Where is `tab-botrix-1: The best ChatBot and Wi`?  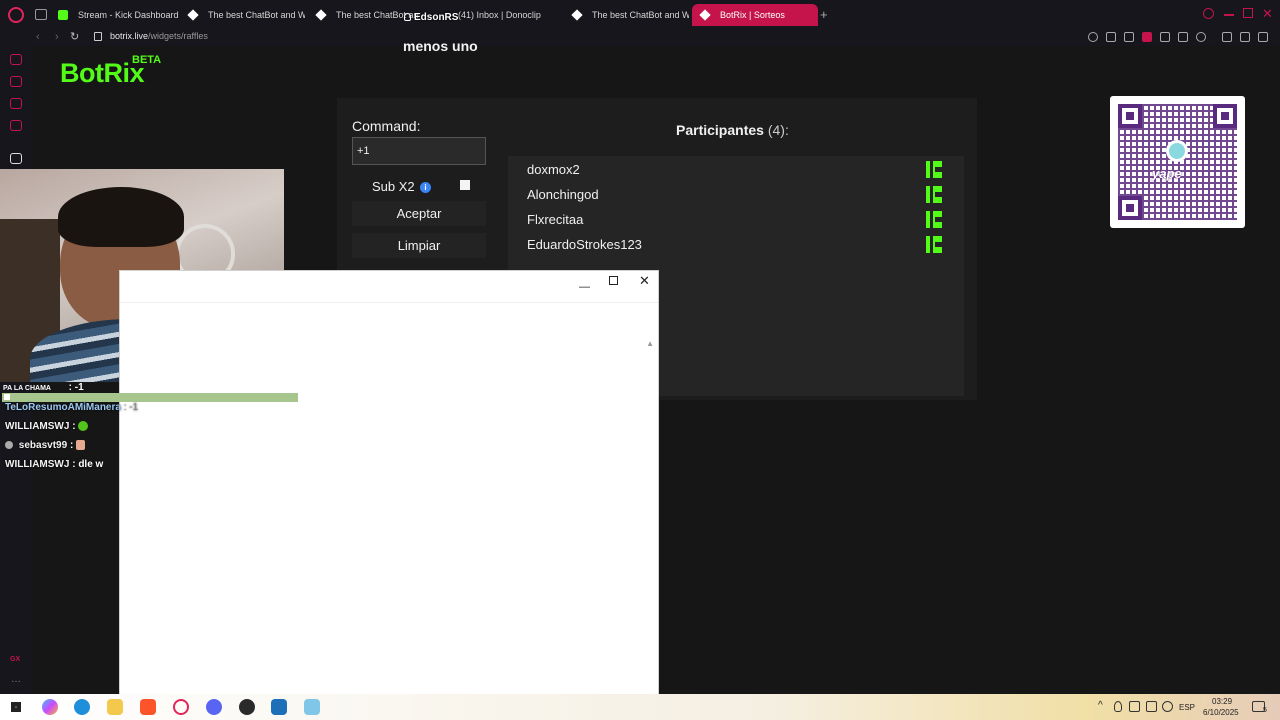 tab-botrix-1: The best ChatBot and Wi is located at coordinates (242, 15).